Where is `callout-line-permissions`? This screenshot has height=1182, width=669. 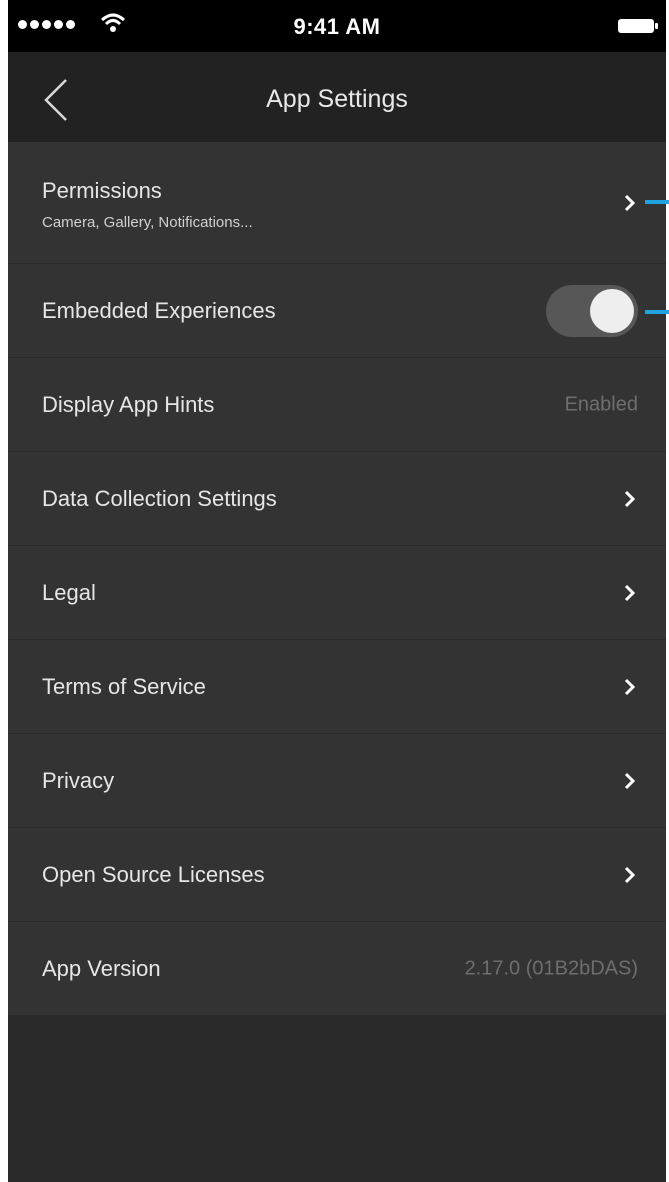 callout-line-permissions is located at coordinates (657, 202).